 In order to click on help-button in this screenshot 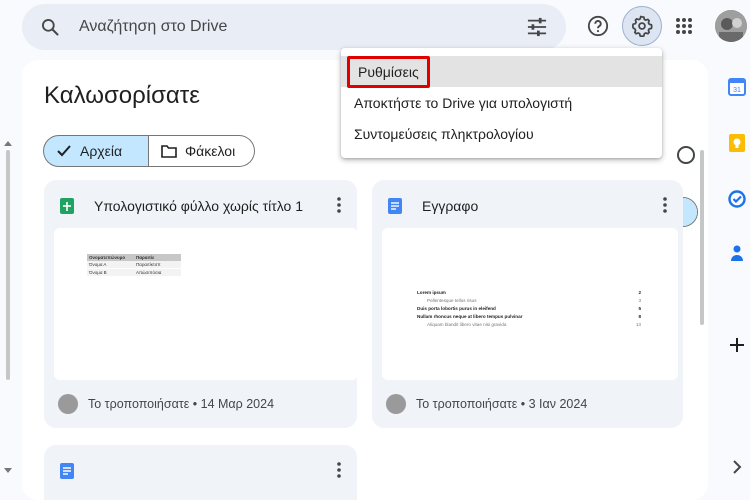, I will do `click(598, 26)`.